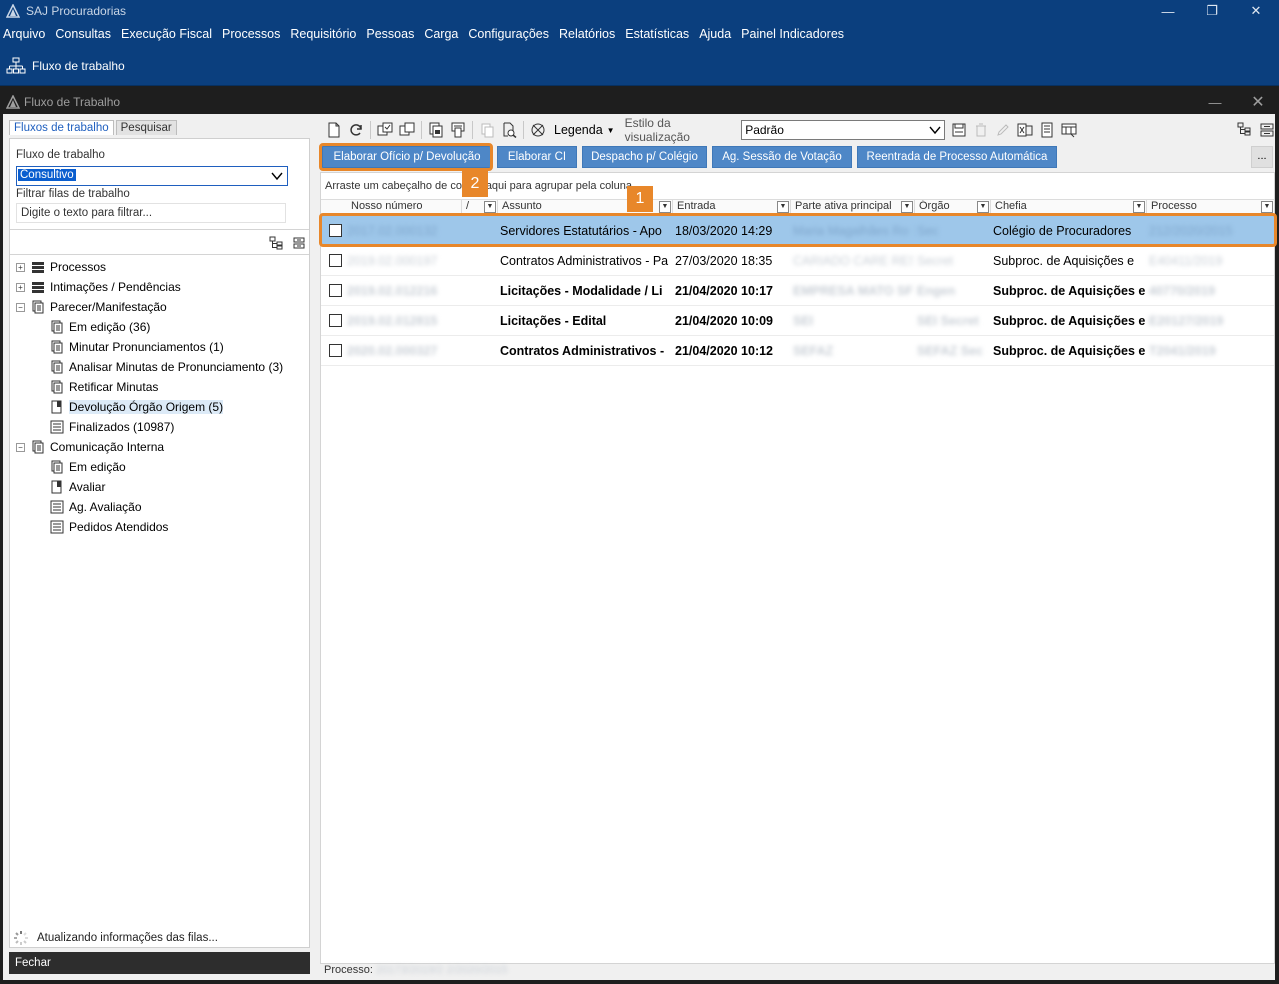 The image size is (1279, 984). I want to click on tree-item: + Processos, so click(61, 267).